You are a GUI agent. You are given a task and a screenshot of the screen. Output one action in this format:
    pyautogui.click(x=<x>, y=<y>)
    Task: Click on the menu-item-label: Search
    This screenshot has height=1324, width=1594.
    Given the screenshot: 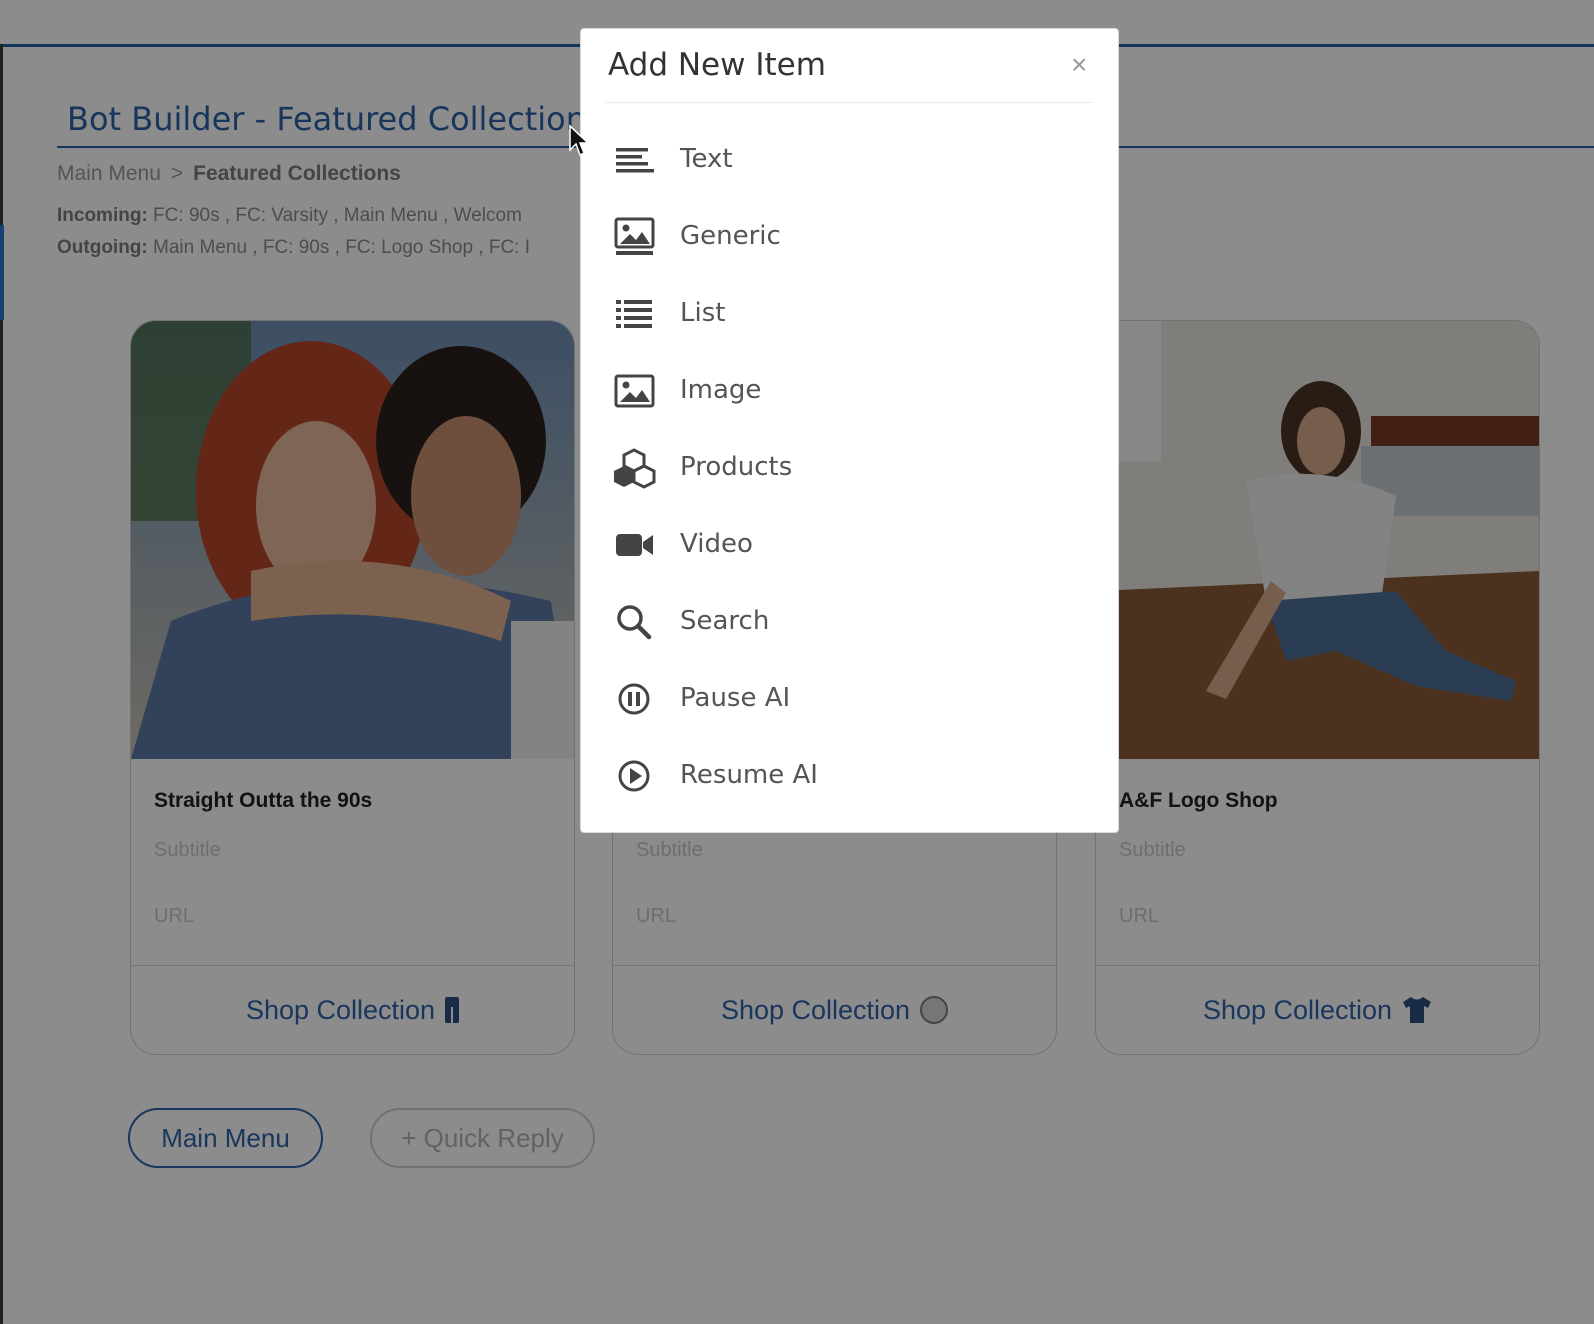 What is the action you would take?
    pyautogui.click(x=725, y=621)
    